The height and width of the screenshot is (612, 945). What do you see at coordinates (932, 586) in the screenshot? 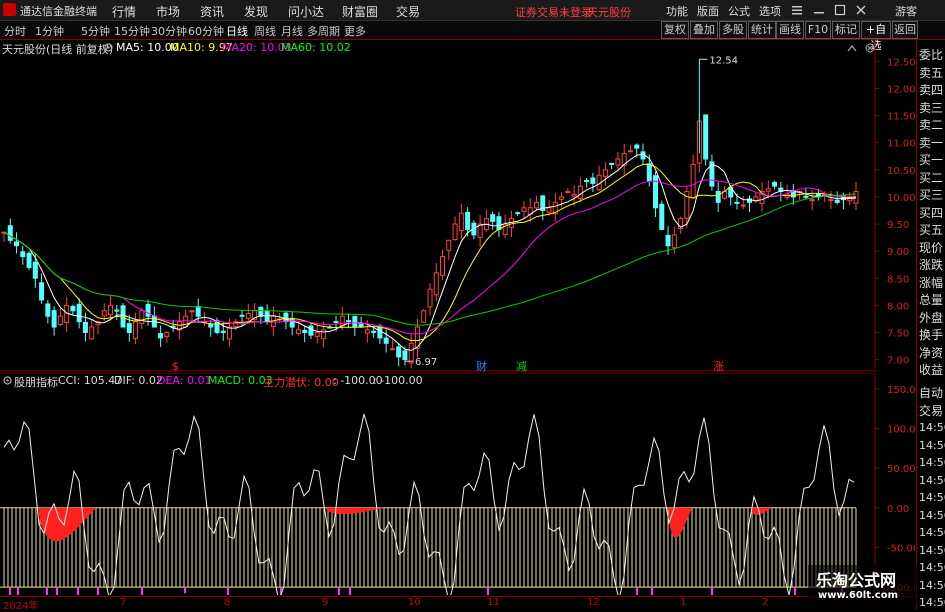
I see `side-bottom-item-11: 14:56` at bounding box center [932, 586].